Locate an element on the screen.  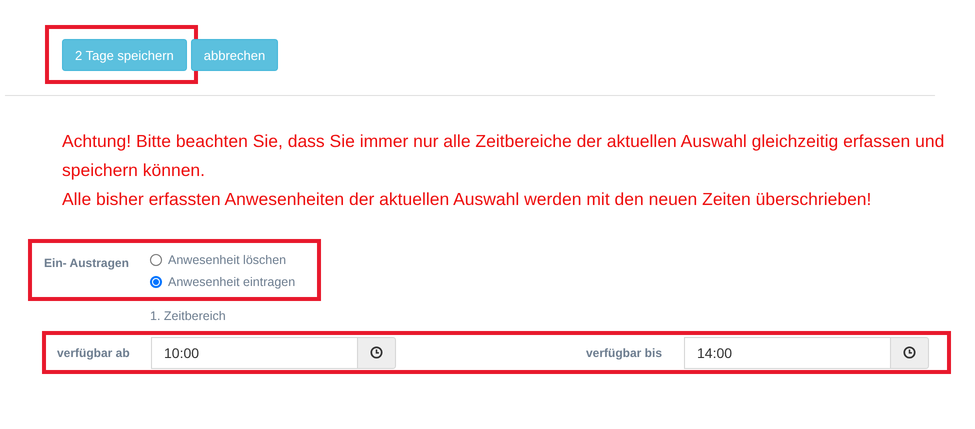
field-label: verfügbar ab is located at coordinates (94, 353).